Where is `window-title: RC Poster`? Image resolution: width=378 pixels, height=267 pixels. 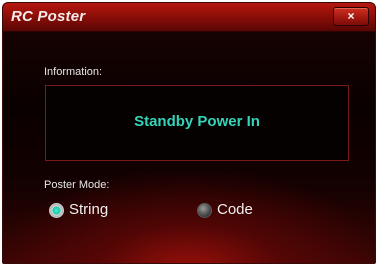 window-title: RC Poster is located at coordinates (48, 16).